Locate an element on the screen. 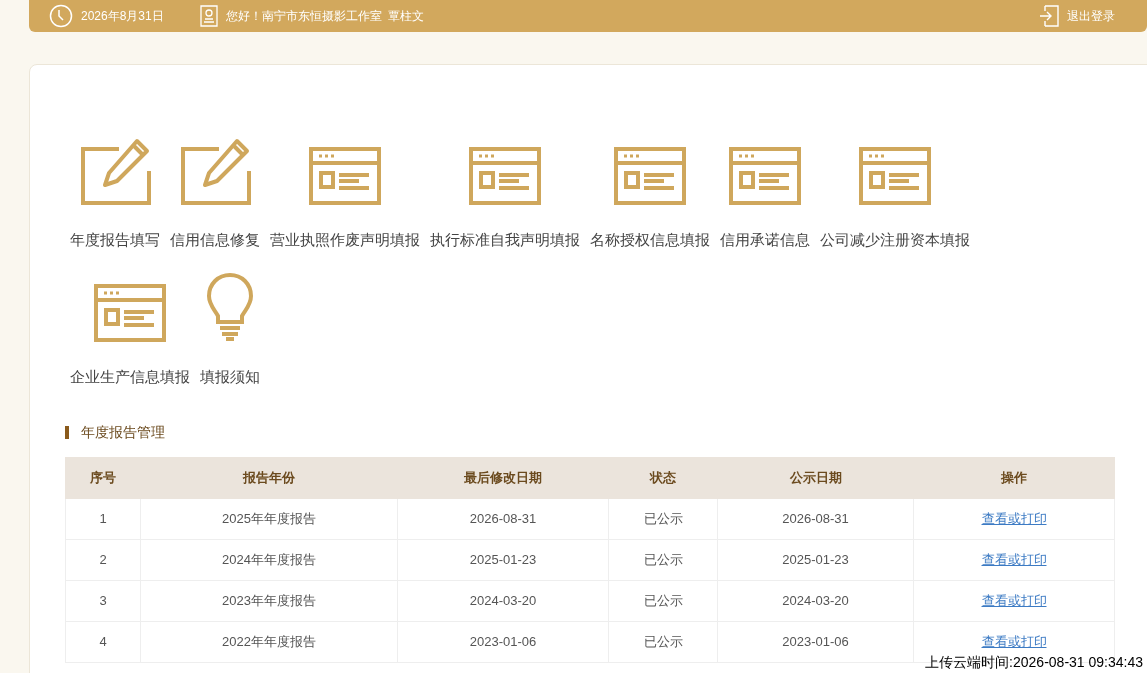 This screenshot has width=1147, height=673. section-title: 年度报告管理 is located at coordinates (123, 432).